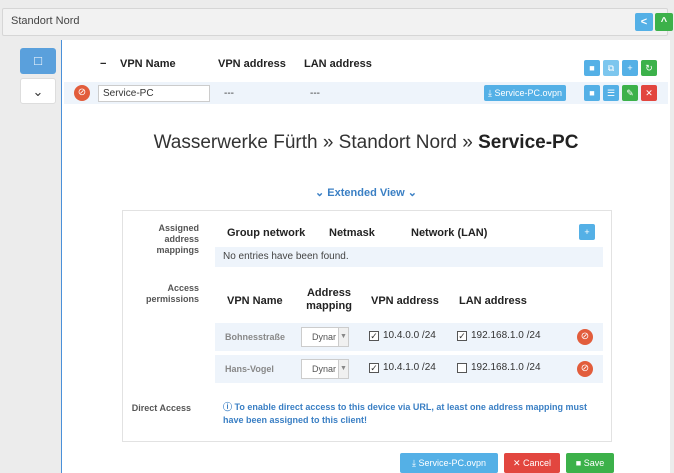 Image resolution: width=674 pixels, height=473 pixels. Describe the element at coordinates (329, 299) in the screenshot. I see `column-address-mapping: Address mapping` at that location.